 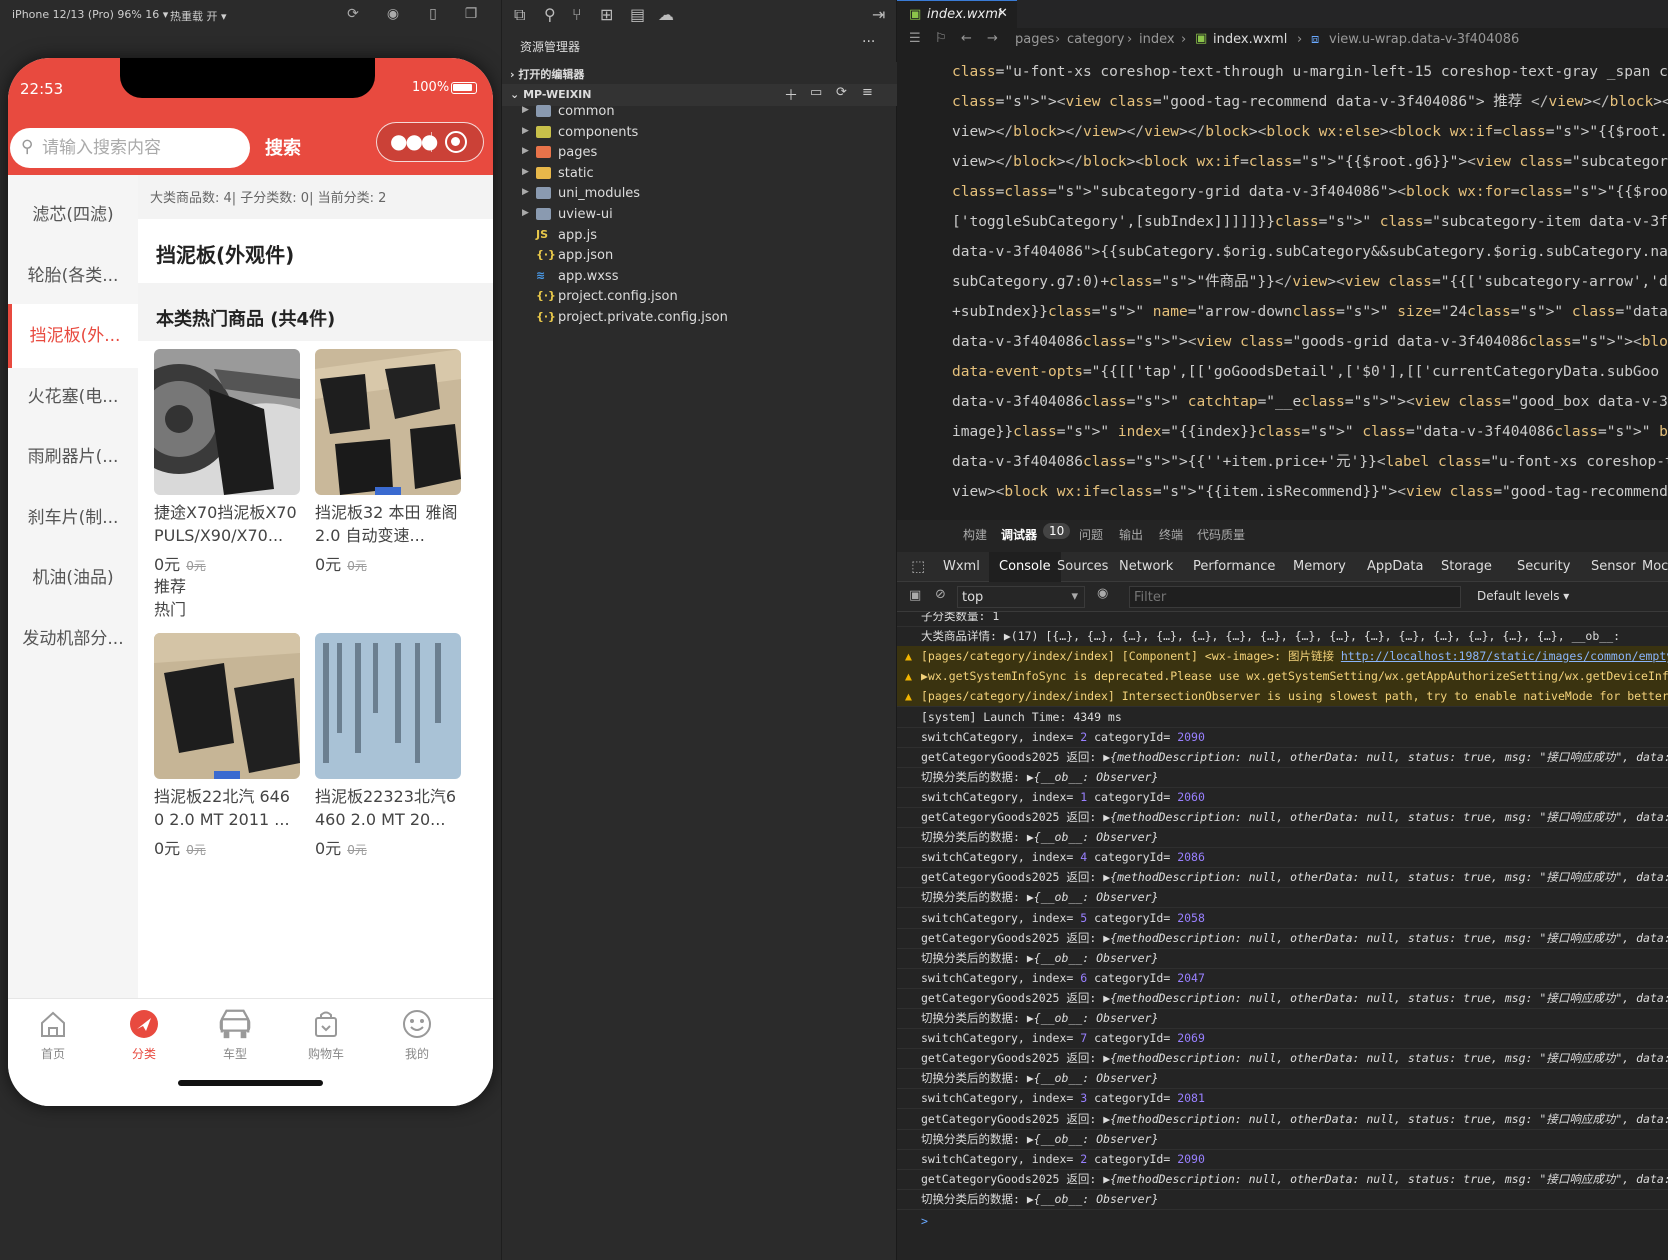 I want to click on phone-icon: ▯, so click(x=433, y=15).